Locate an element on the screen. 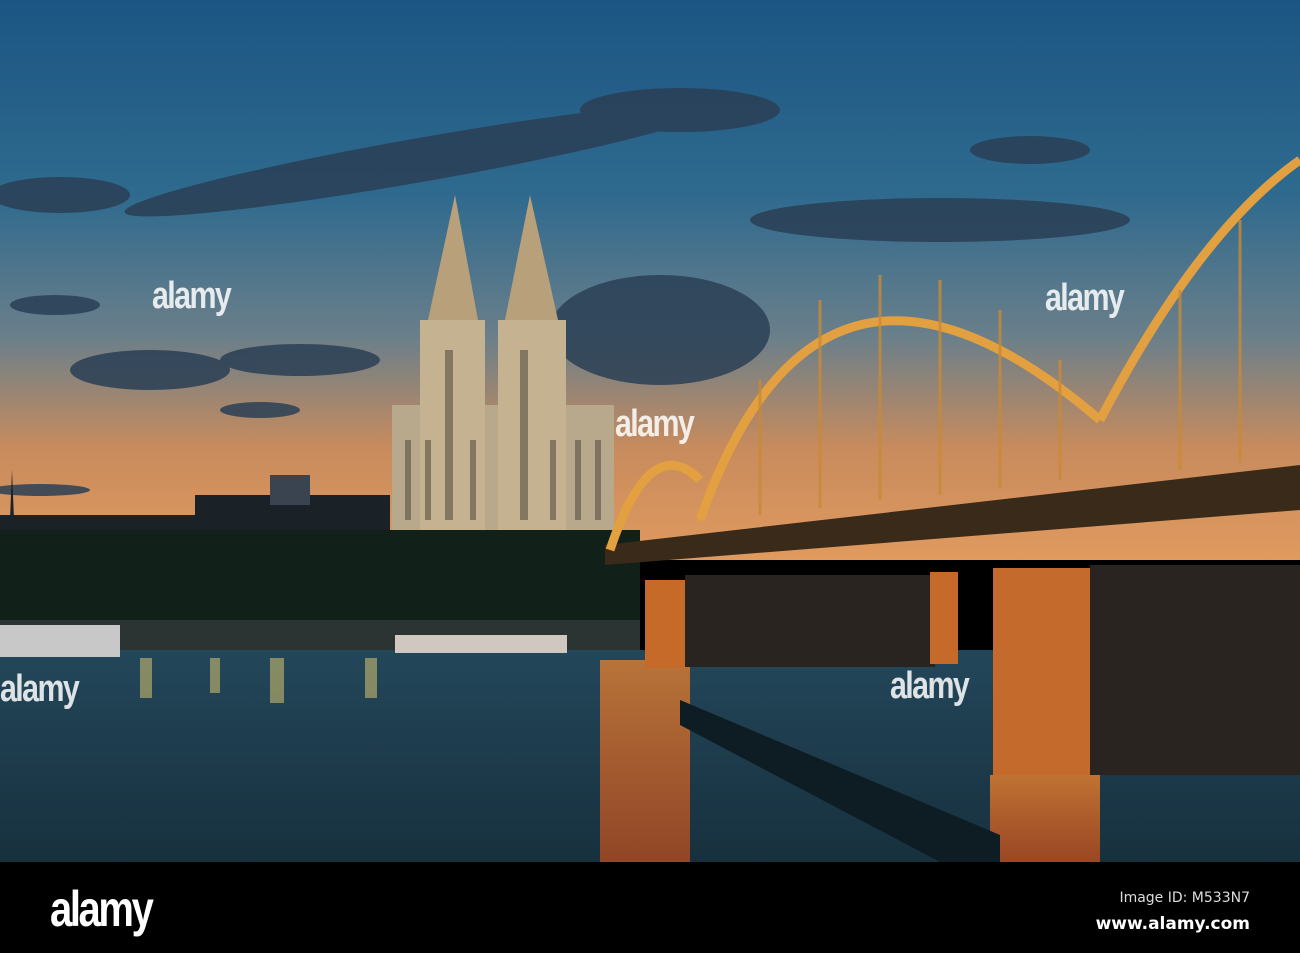  image-id: Image ID: M533N7 is located at coordinates (1184, 898).